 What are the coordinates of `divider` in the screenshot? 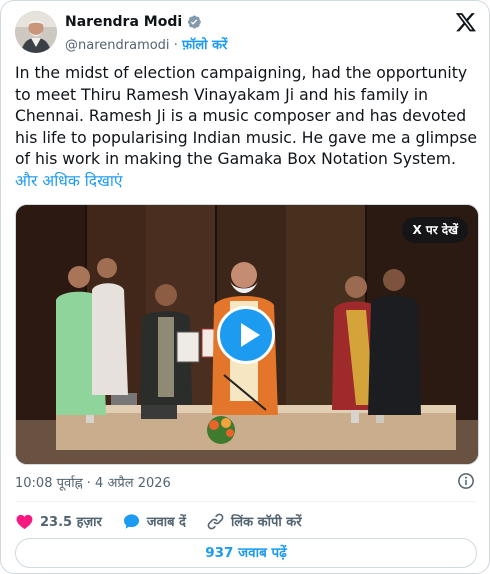 It's located at (245, 501).